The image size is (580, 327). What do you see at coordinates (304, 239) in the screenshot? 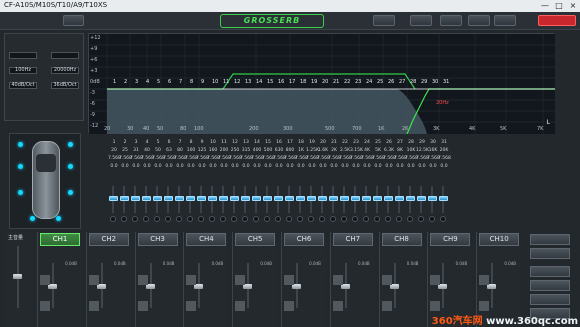
I see `channel-button: CH6` at bounding box center [304, 239].